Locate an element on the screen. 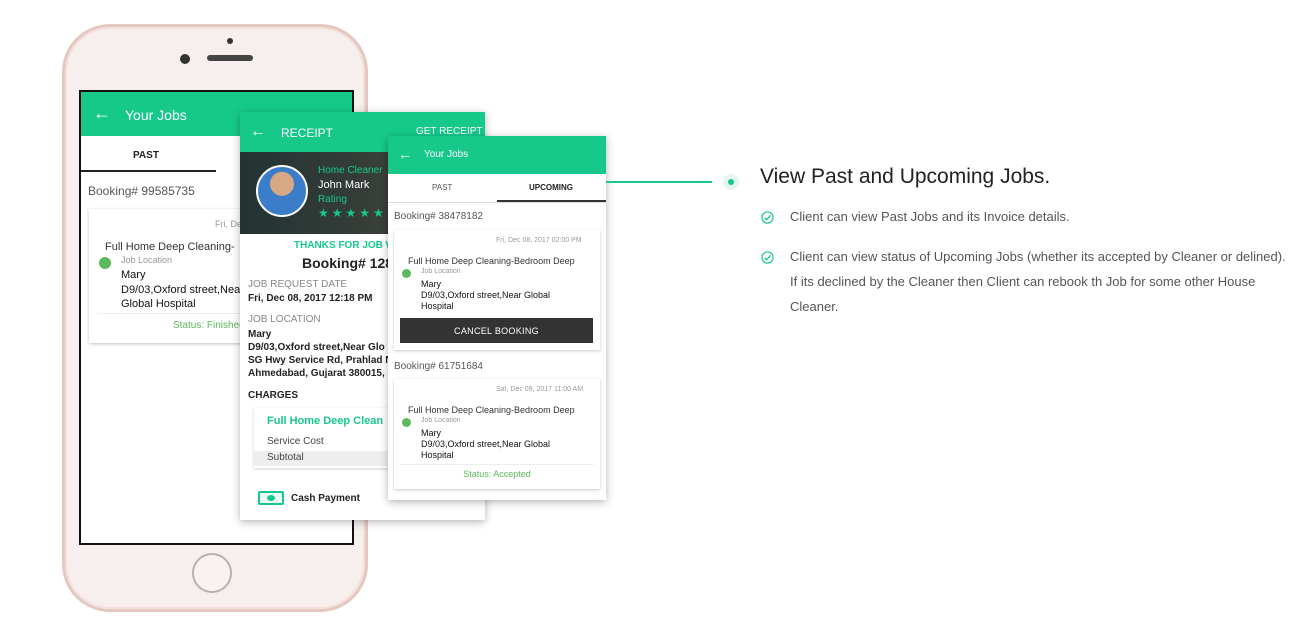  cleaner-role: Home Cleaner is located at coordinates (350, 170).